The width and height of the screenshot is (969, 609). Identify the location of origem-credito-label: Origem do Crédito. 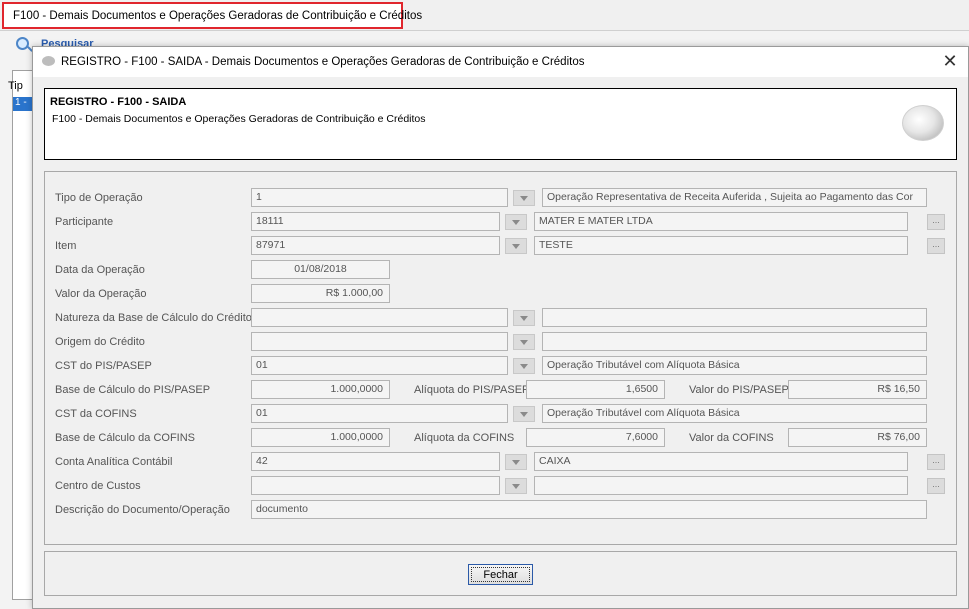
(100, 342).